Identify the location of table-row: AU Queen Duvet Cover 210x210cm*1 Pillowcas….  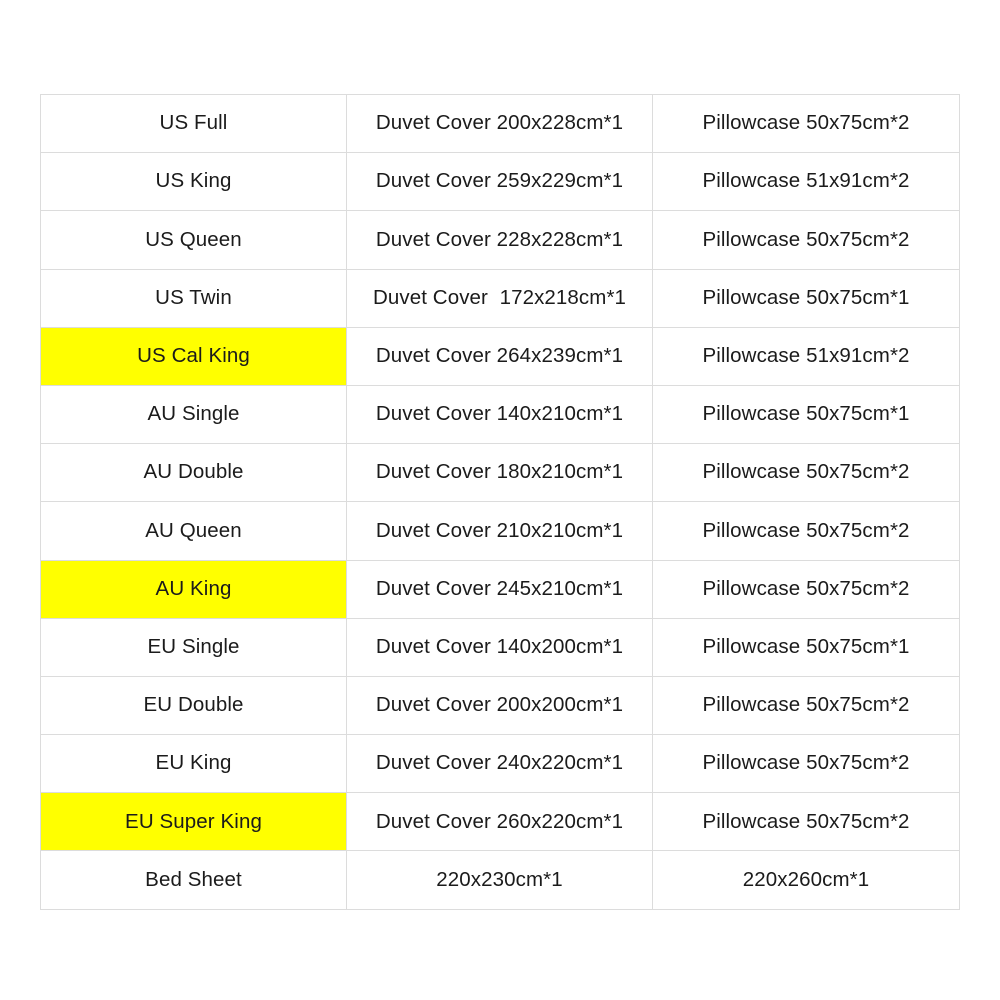
(500, 531).